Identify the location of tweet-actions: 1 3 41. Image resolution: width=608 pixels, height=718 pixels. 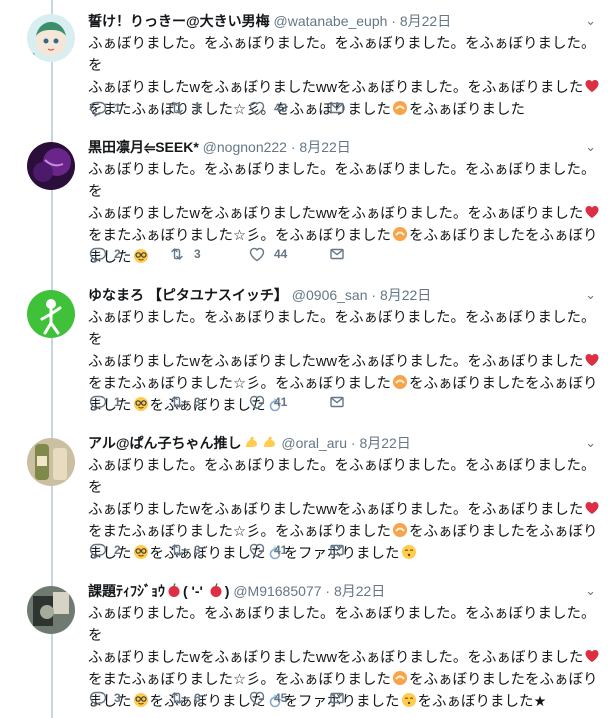
(248, 402).